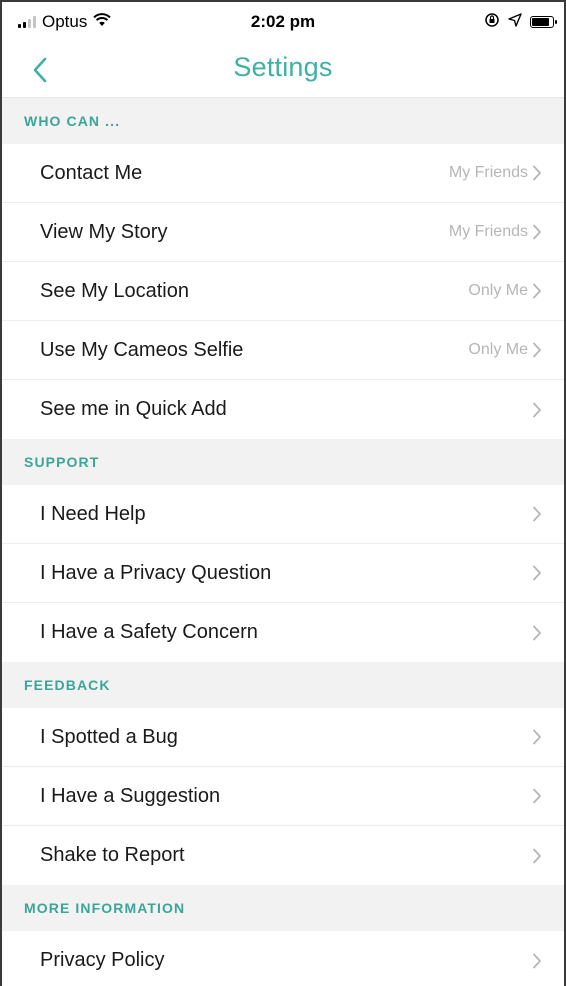 The image size is (566, 986). What do you see at coordinates (114, 290) in the screenshot?
I see `row-label: See My Location` at bounding box center [114, 290].